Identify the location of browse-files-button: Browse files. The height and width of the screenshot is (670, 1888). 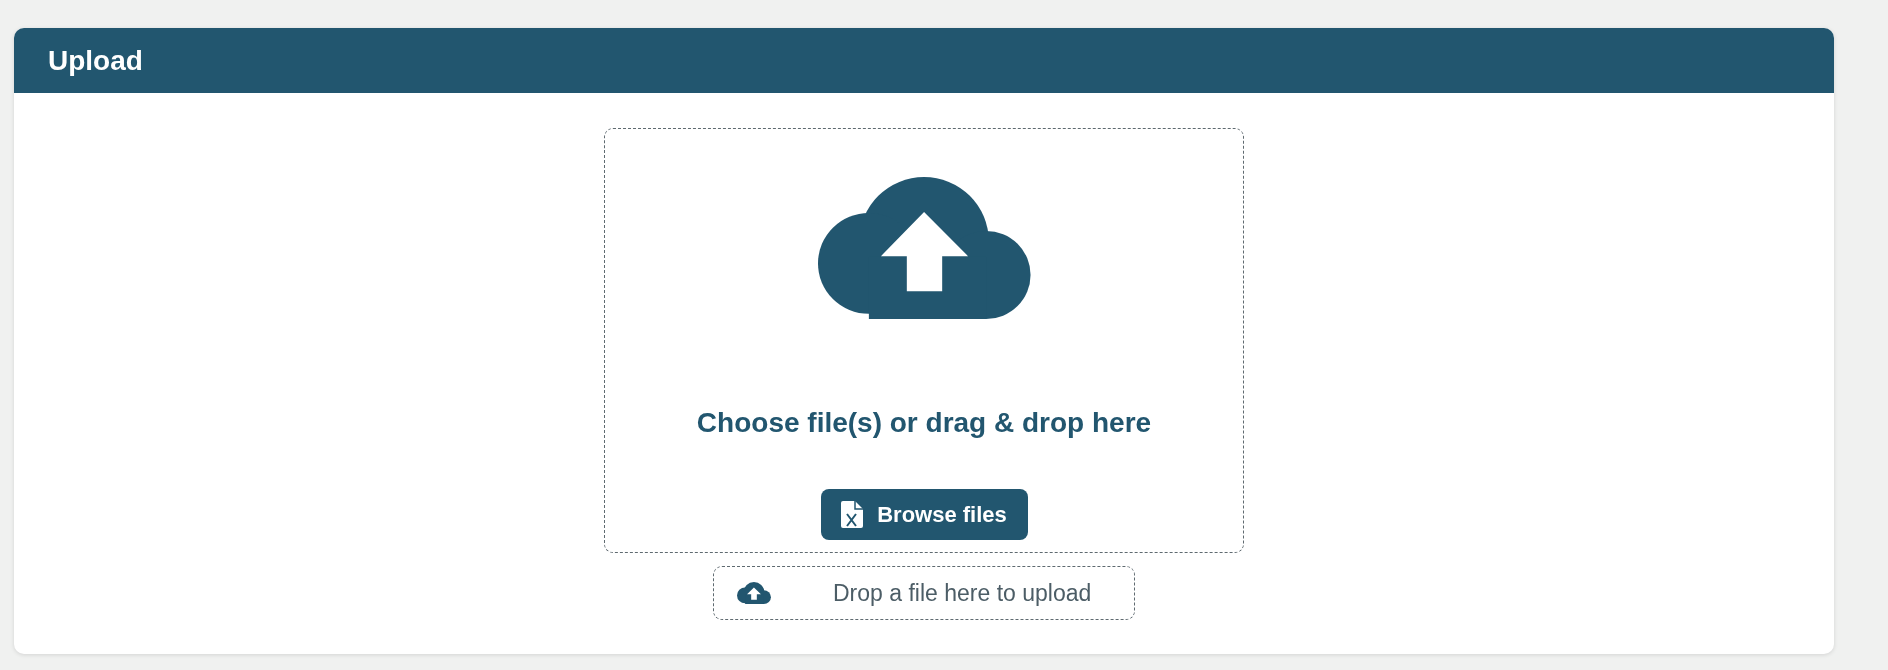
(924, 514).